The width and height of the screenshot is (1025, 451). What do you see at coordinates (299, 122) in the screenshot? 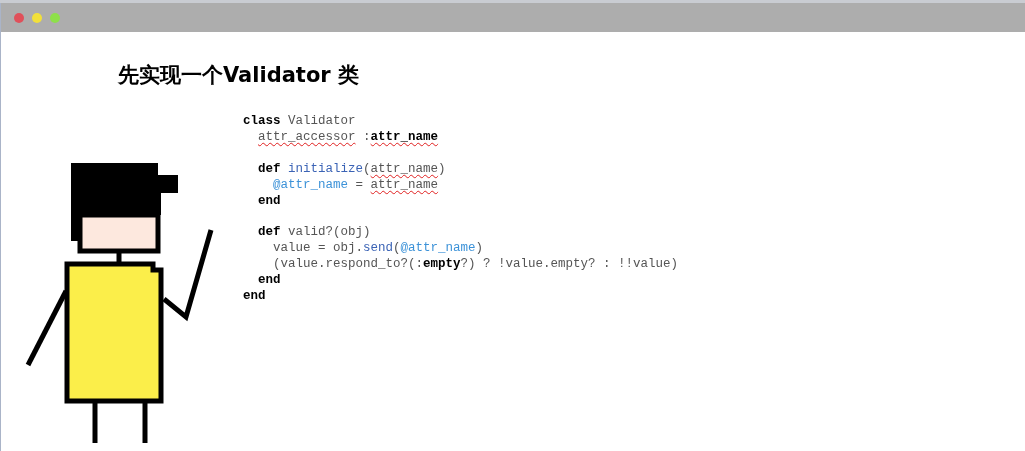
I see `code-line: class Validator` at bounding box center [299, 122].